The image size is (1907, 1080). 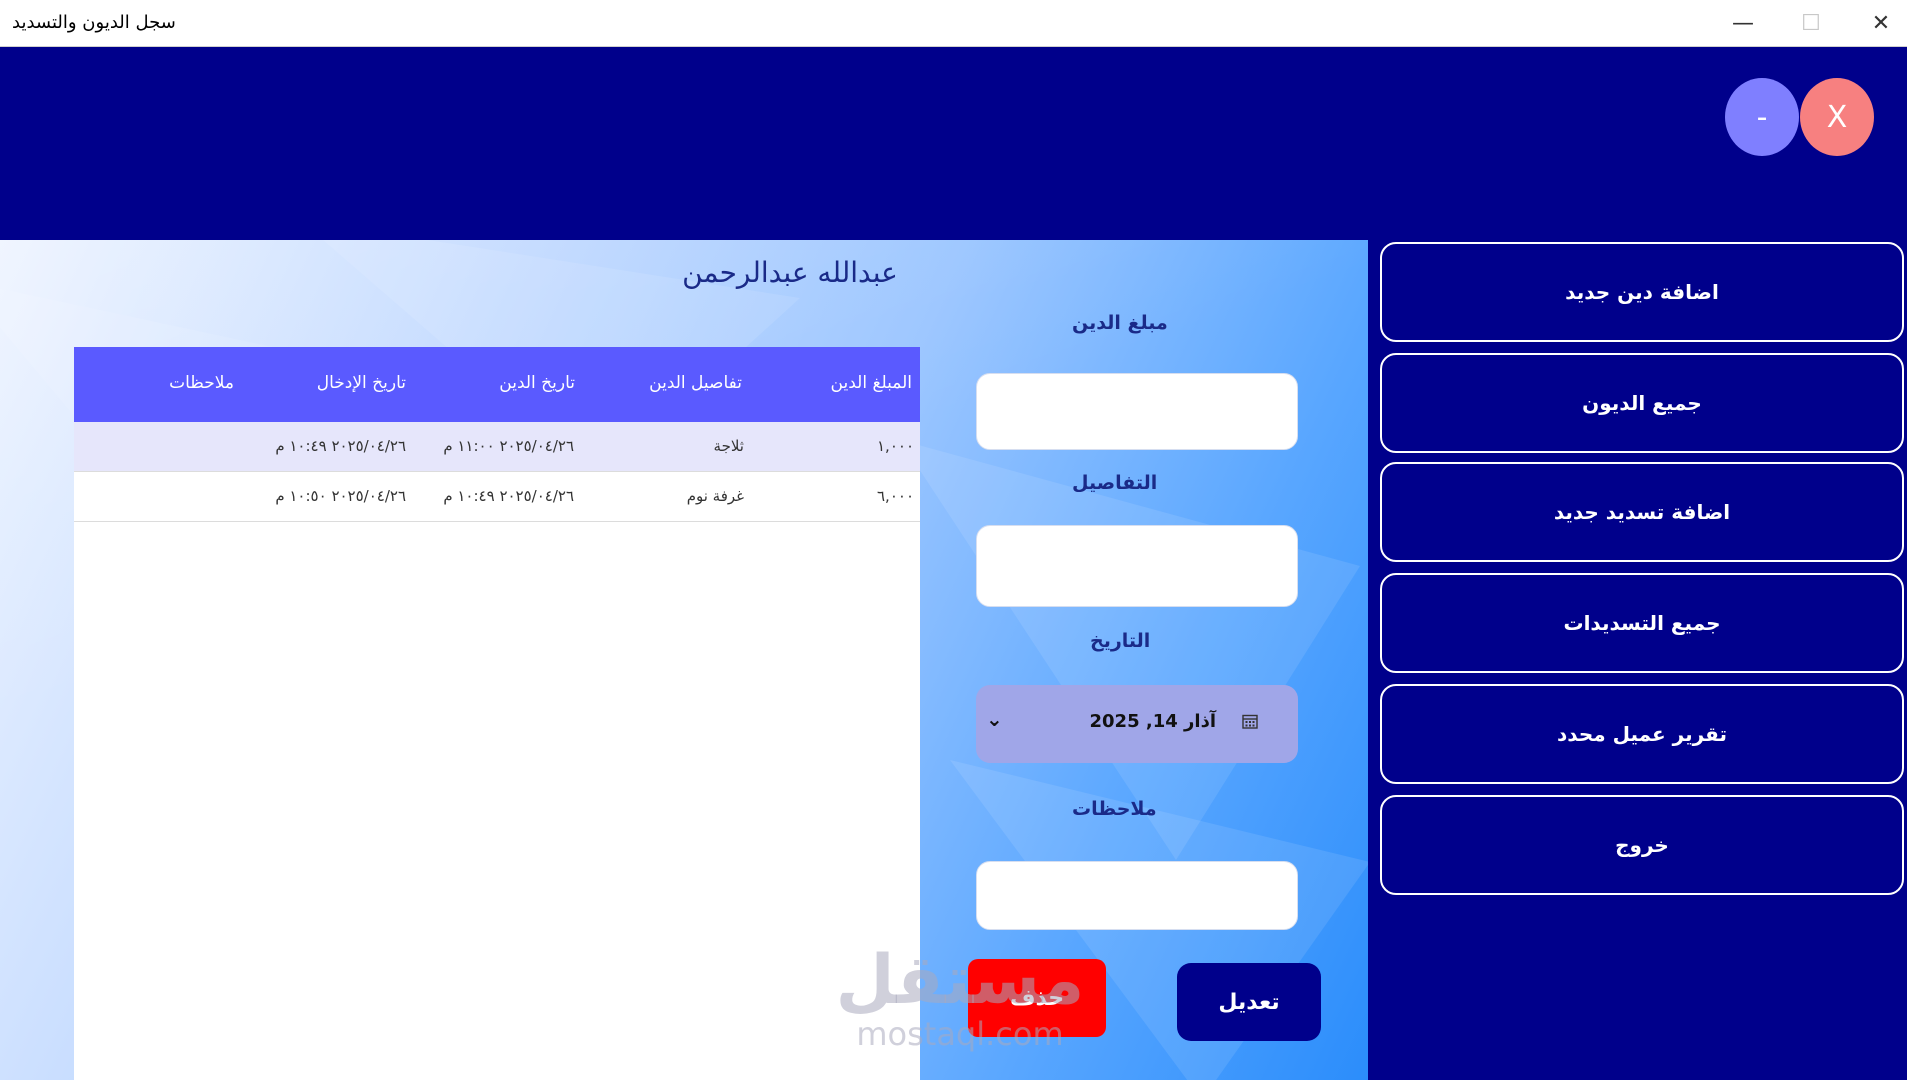 I want to click on delete-button: حذف, so click(x=1037, y=998).